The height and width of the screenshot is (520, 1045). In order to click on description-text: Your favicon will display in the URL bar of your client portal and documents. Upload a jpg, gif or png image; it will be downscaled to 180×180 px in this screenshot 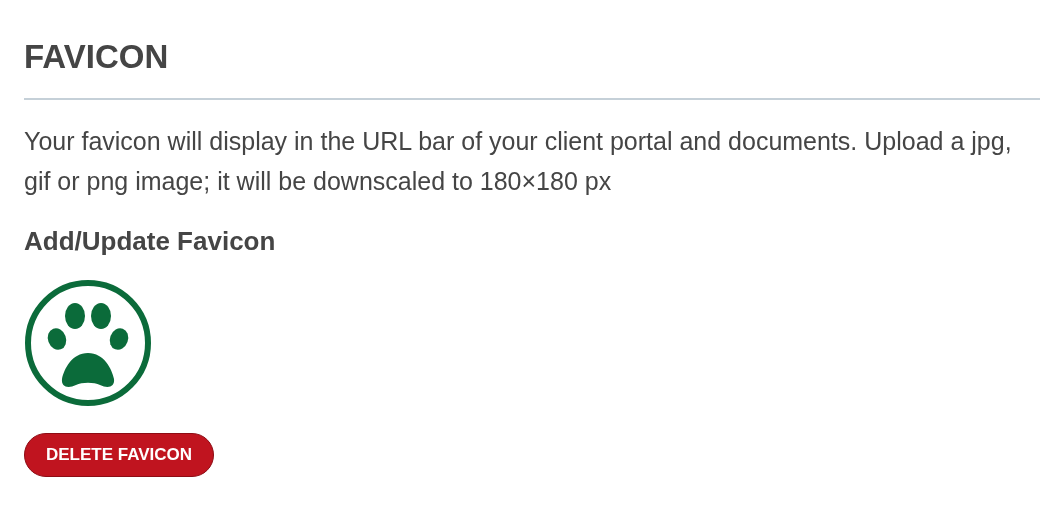, I will do `click(518, 161)`.